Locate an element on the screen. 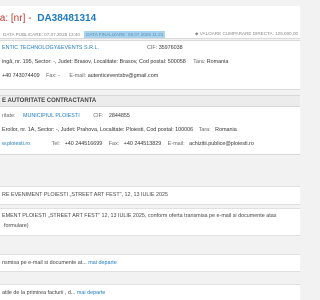 This screenshot has height=300, width=320. authority-name-row: ritate: MUNICIPIUL PLOIESTI CIF: 2844855 is located at coordinates (66, 116).